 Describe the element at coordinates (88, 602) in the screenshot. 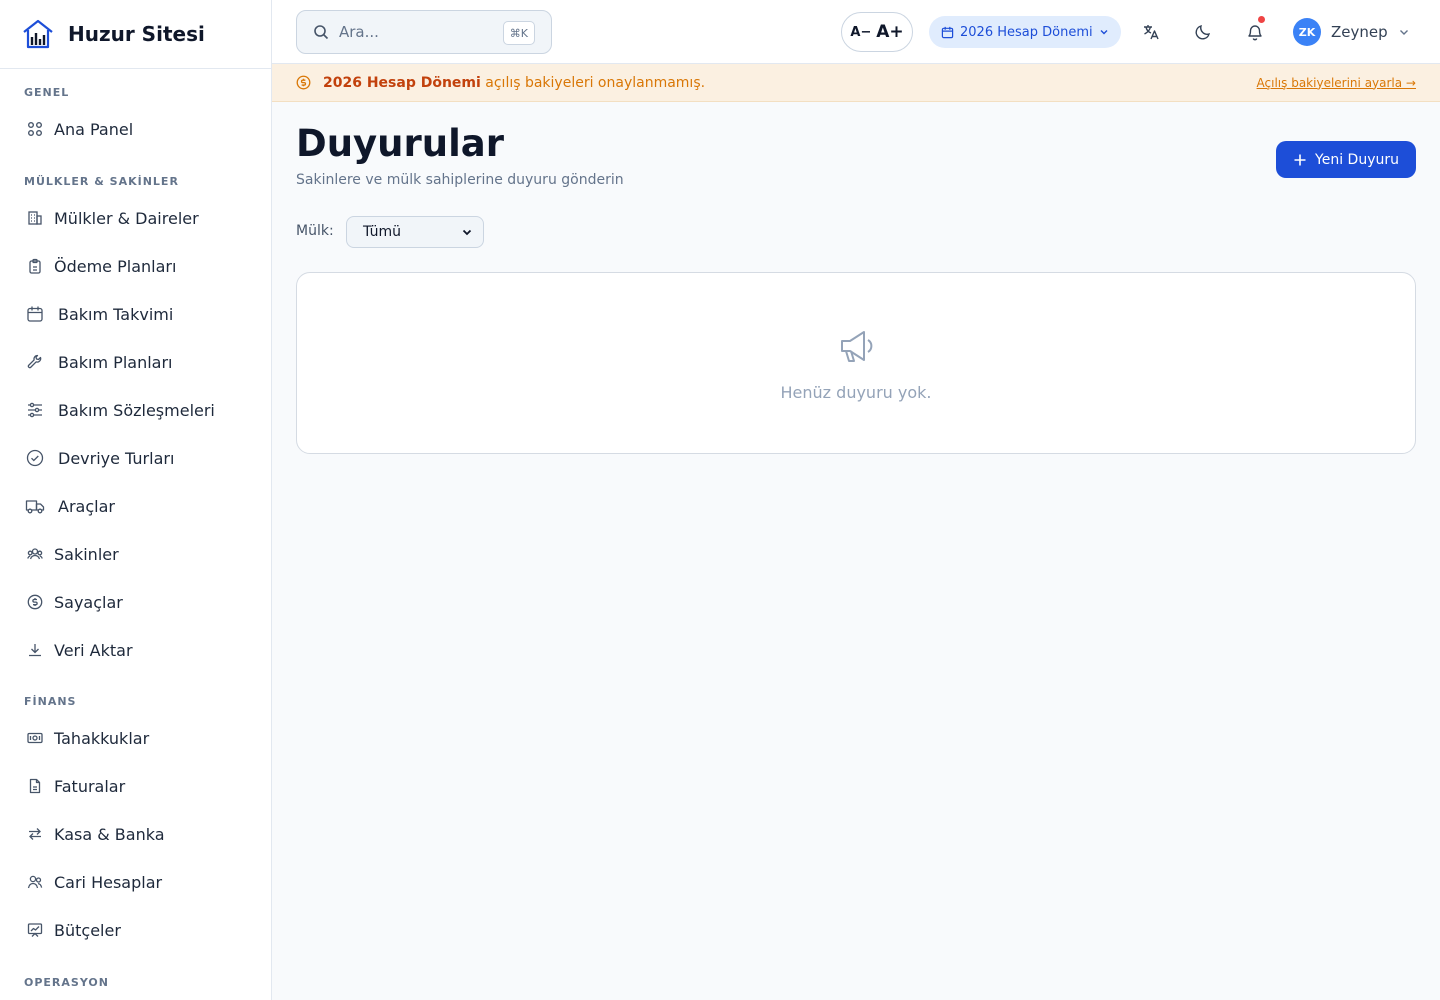

I see `sidebar-item-label: Sayaçlar` at that location.